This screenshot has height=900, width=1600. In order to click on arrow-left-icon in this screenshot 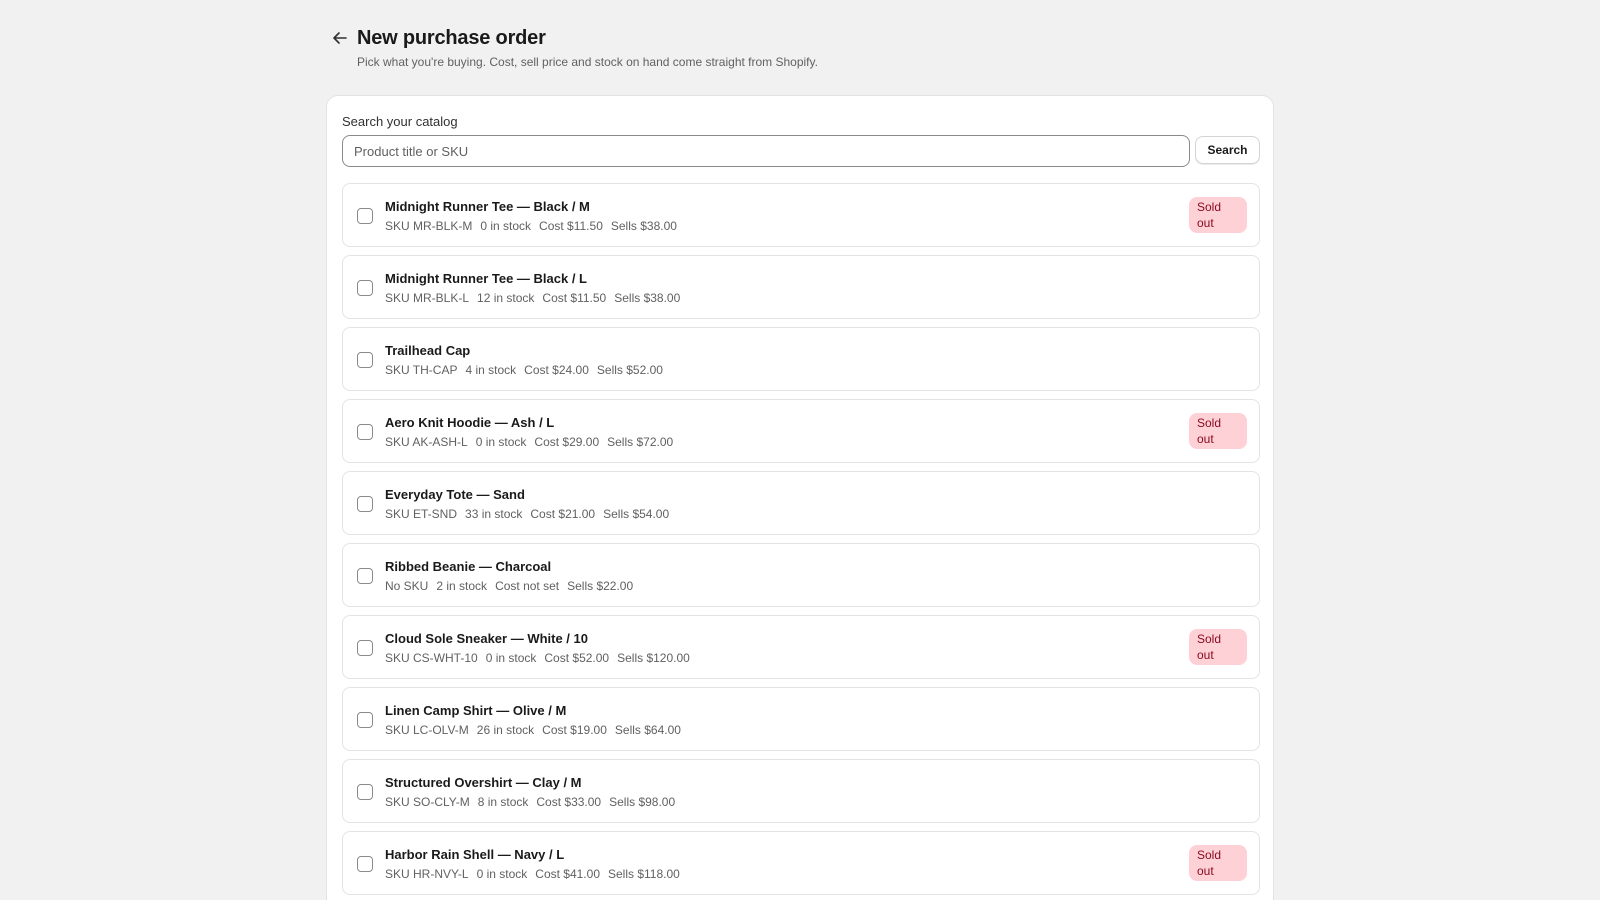, I will do `click(340, 38)`.